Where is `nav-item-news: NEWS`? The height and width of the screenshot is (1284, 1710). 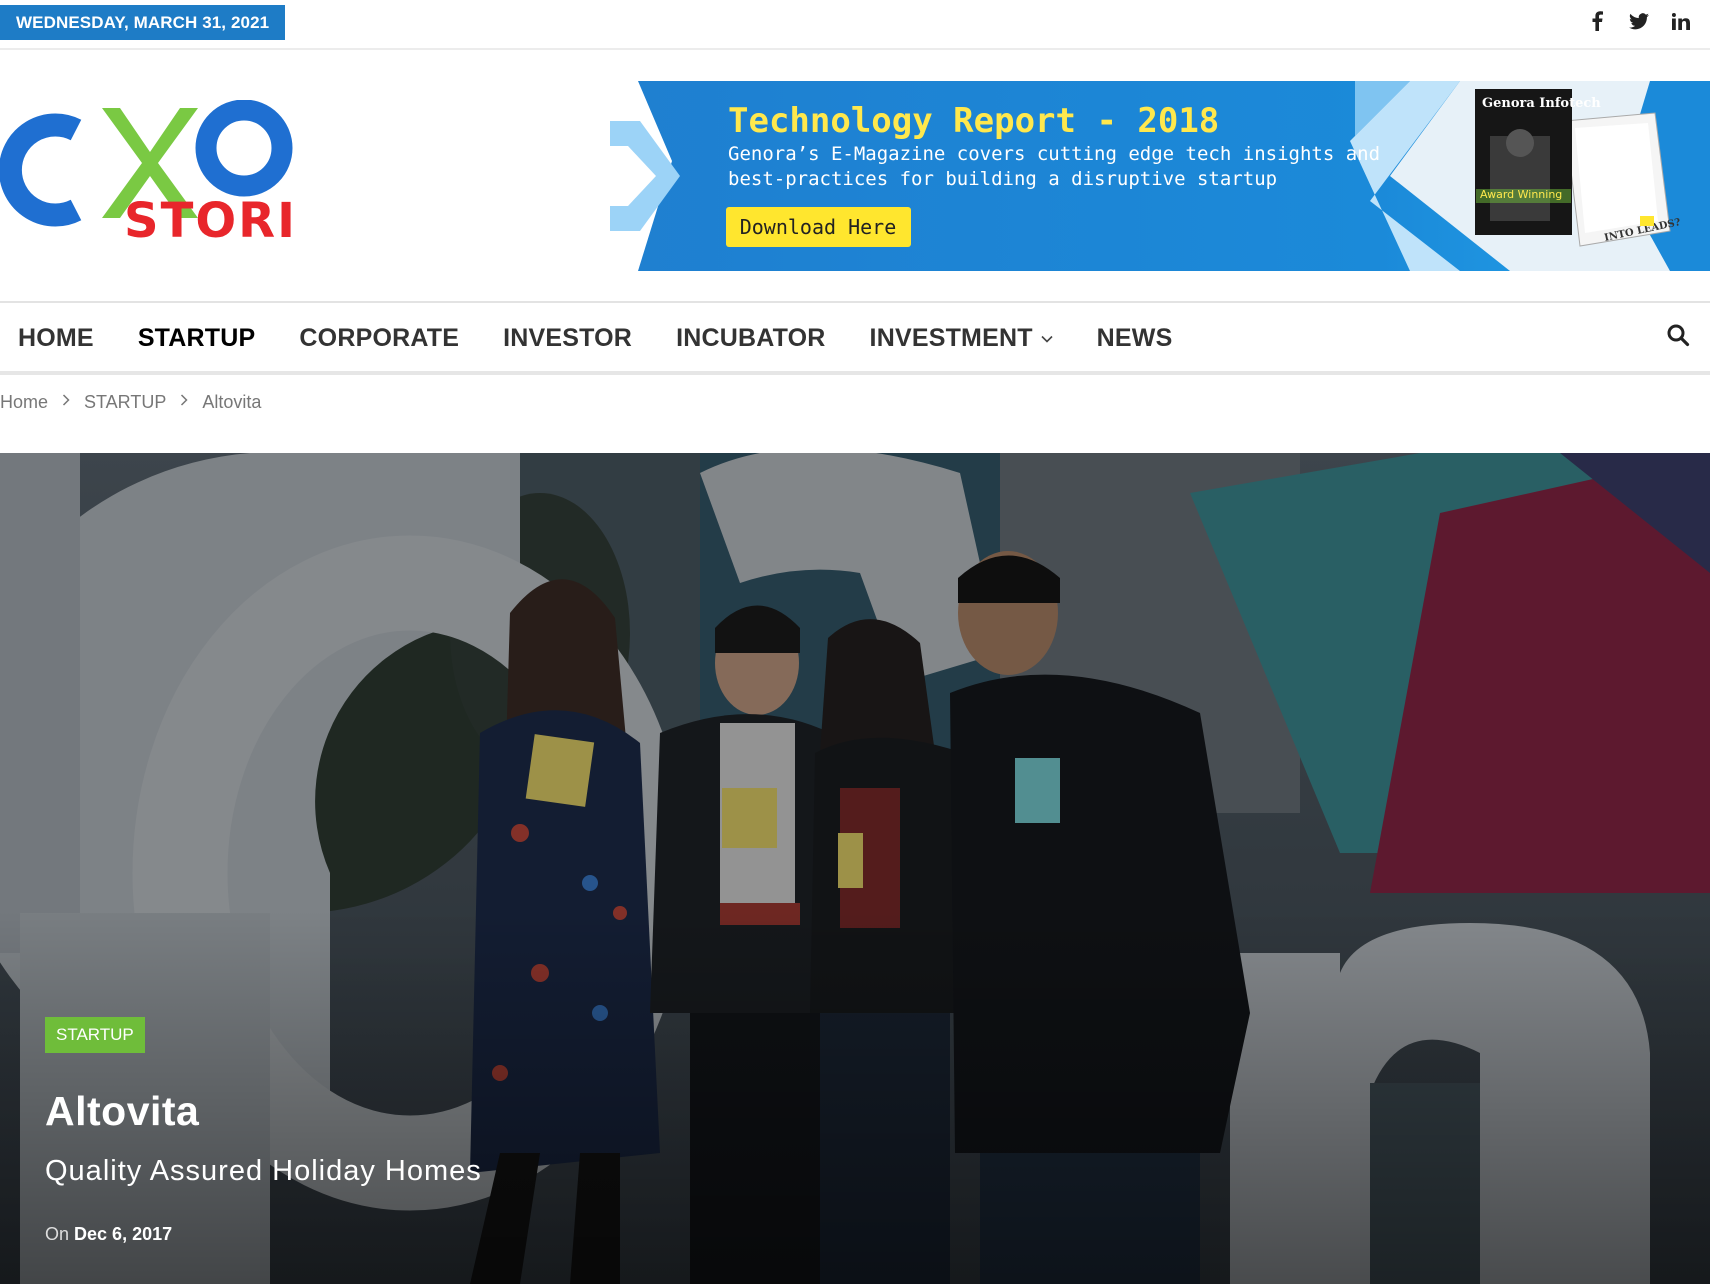 nav-item-news: NEWS is located at coordinates (1135, 338).